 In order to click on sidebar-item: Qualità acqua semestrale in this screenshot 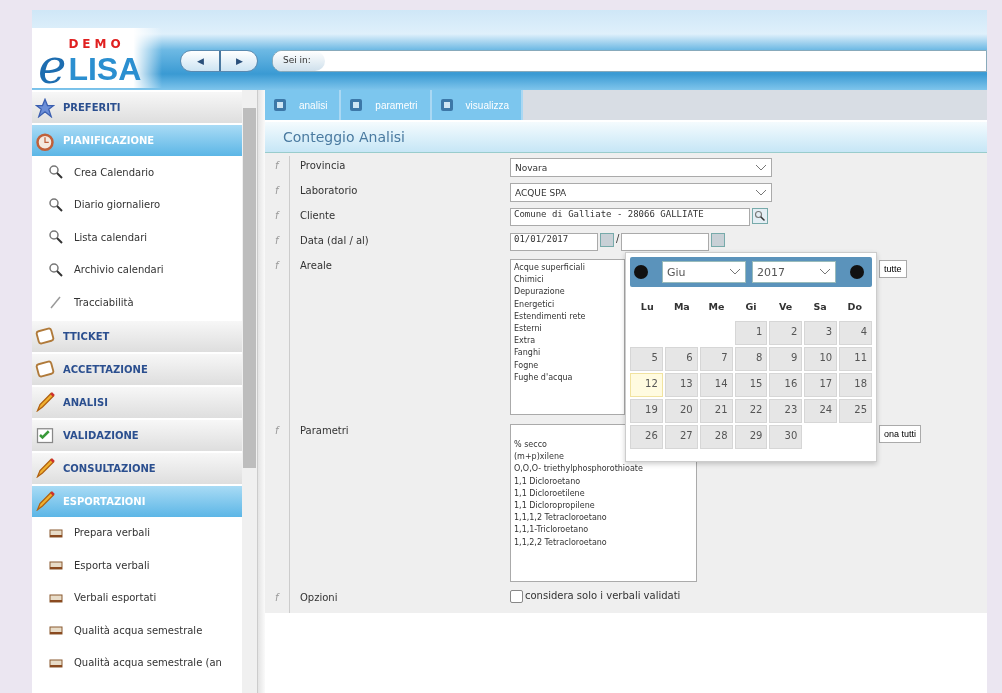, I will do `click(137, 630)`.